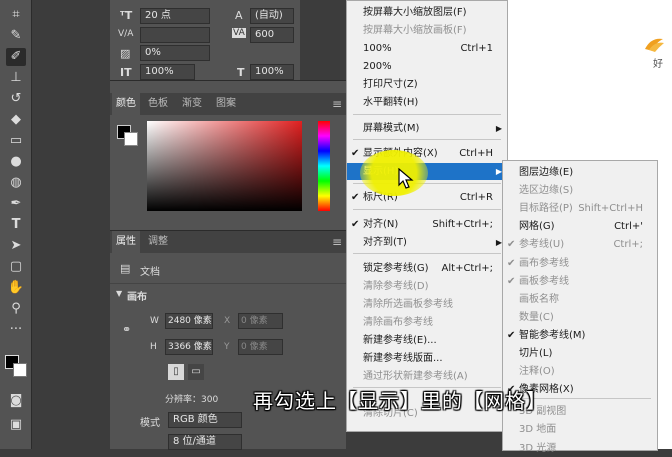 Image resolution: width=672 pixels, height=457 pixels. Describe the element at coordinates (272, 72) in the screenshot. I see `horizontal-scale-field: 100%` at that location.